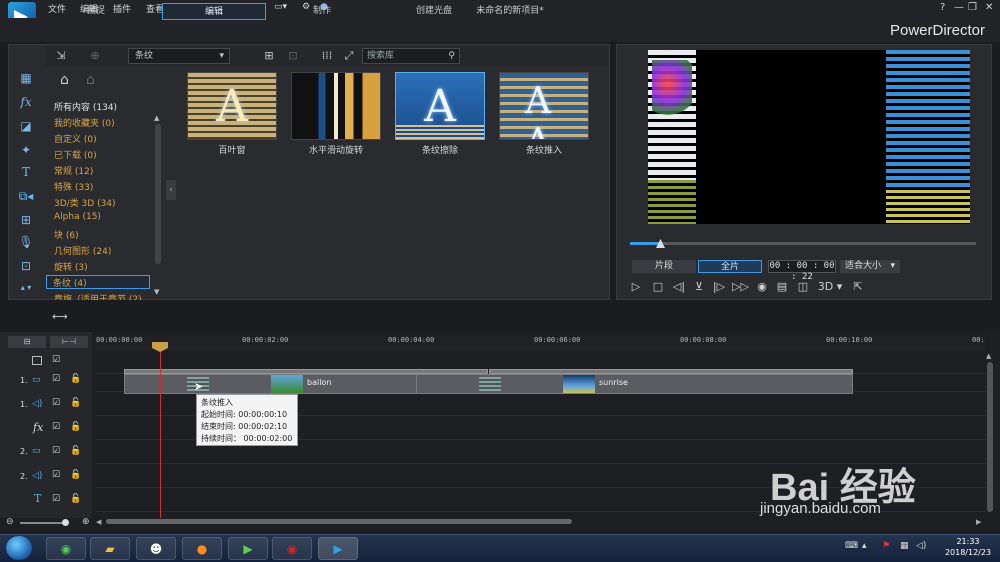 Image resolution: width=1000 pixels, height=562 pixels. I want to click on transition-room-icon: ⧉◂, so click(26, 196).